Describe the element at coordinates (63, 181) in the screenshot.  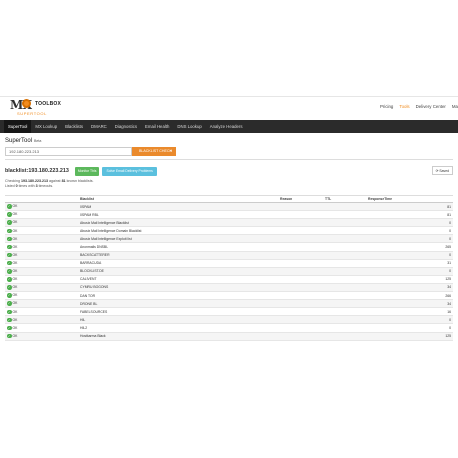
I see `summary-count: 81` at that location.